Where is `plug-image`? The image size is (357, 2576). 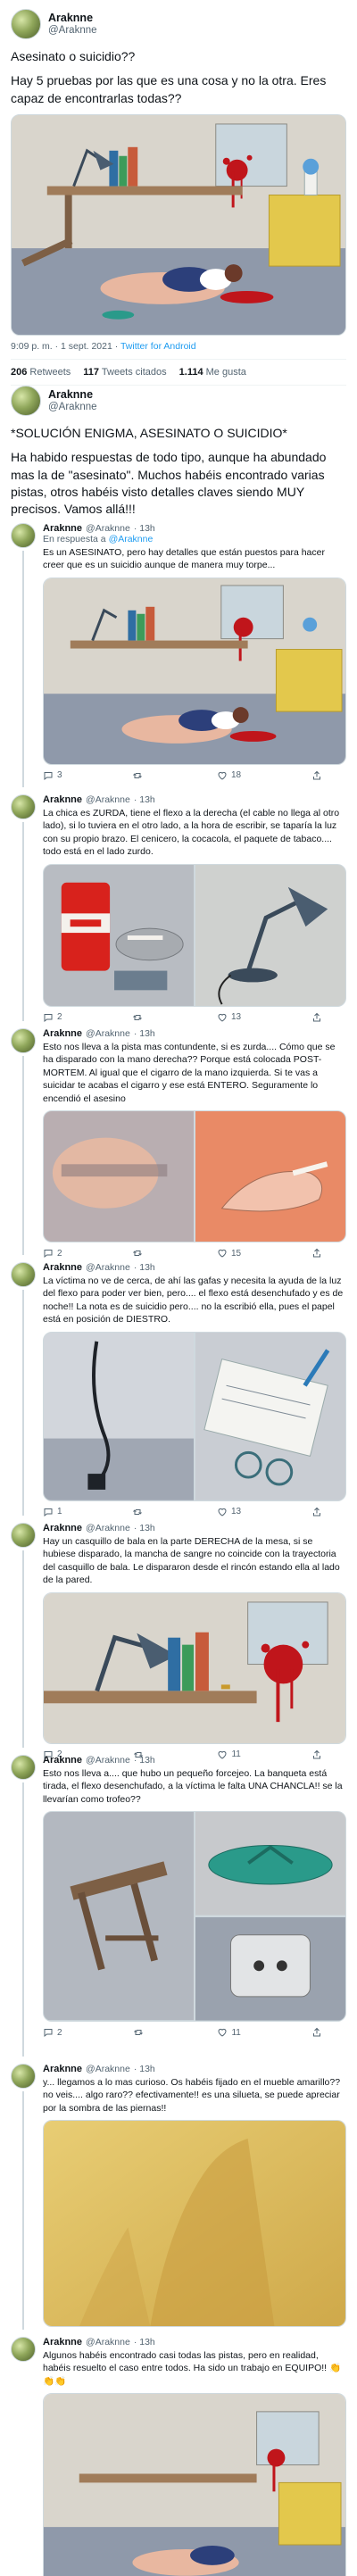 plug-image is located at coordinates (270, 1970).